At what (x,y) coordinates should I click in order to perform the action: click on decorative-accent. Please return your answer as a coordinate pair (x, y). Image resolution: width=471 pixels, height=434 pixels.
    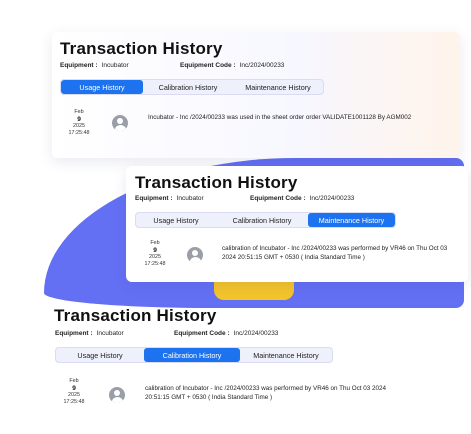
    Looking at the image, I should click on (254, 291).